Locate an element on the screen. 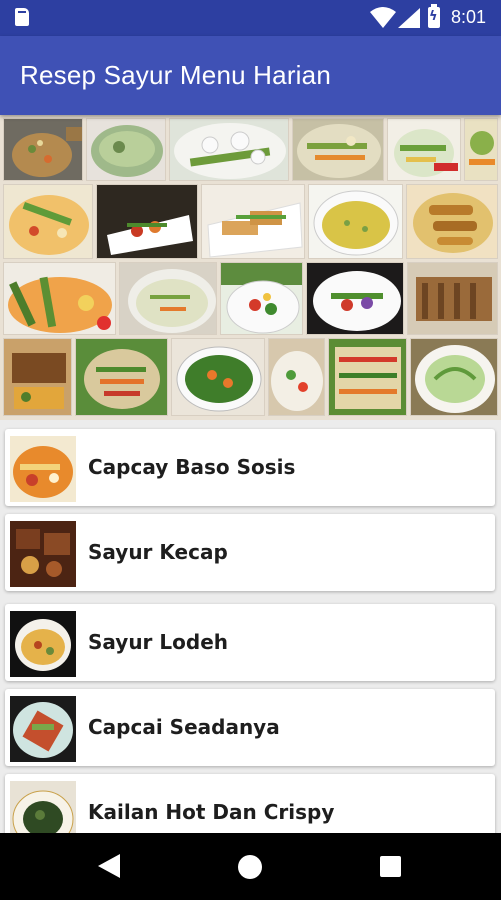 Image resolution: width=501 pixels, height=900 pixels. recipe-card: Kailan Hot Dan Crispy is located at coordinates (250, 803).